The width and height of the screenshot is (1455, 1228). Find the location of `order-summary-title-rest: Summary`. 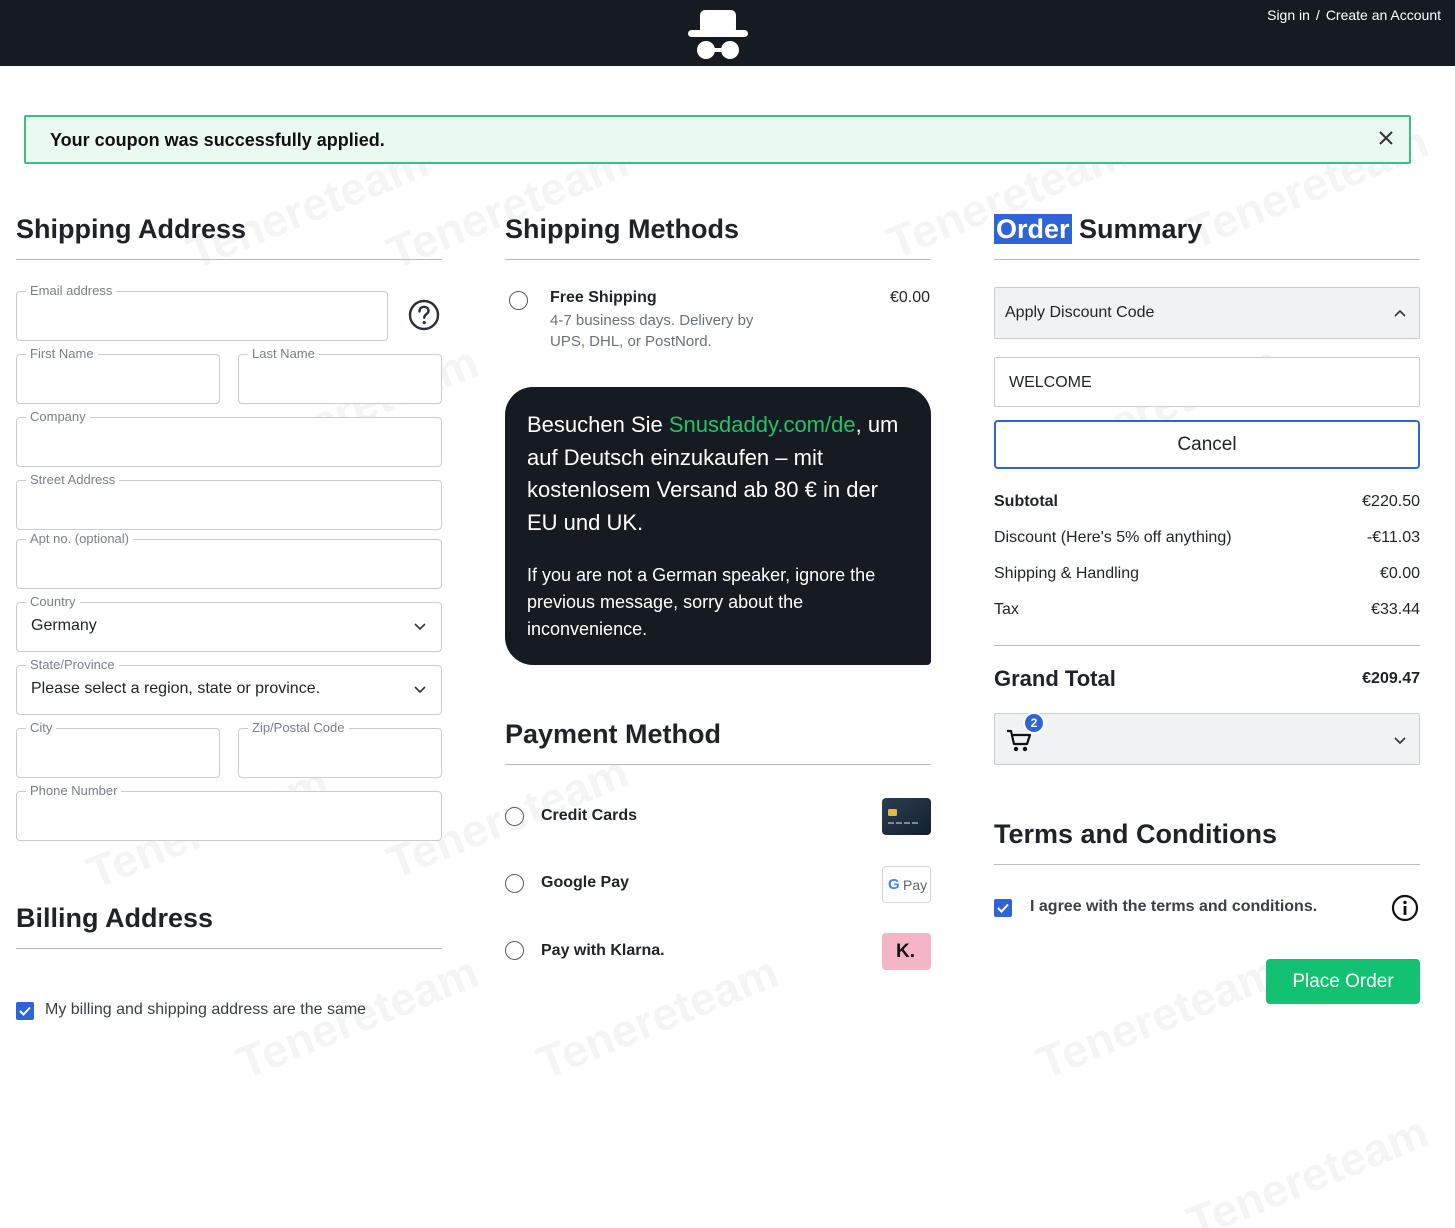

order-summary-title-rest: Summary is located at coordinates (1137, 229).